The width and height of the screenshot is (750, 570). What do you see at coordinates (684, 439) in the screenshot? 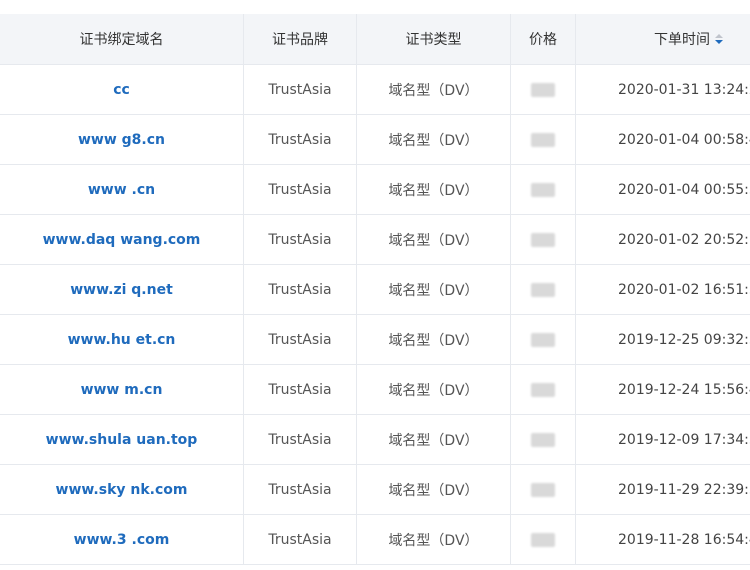
I see `order-time: 2019-12-09 17:34:5` at bounding box center [684, 439].